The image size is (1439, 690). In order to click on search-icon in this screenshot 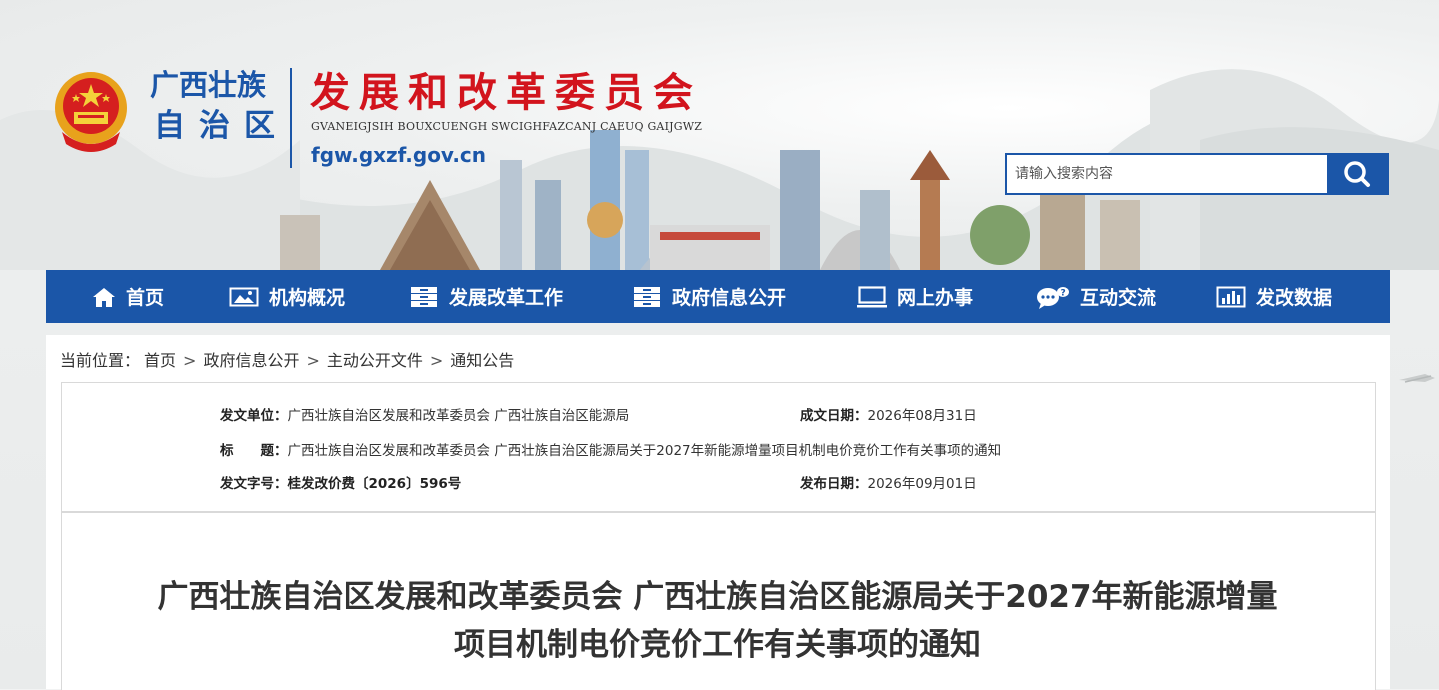, I will do `click(1357, 174)`.